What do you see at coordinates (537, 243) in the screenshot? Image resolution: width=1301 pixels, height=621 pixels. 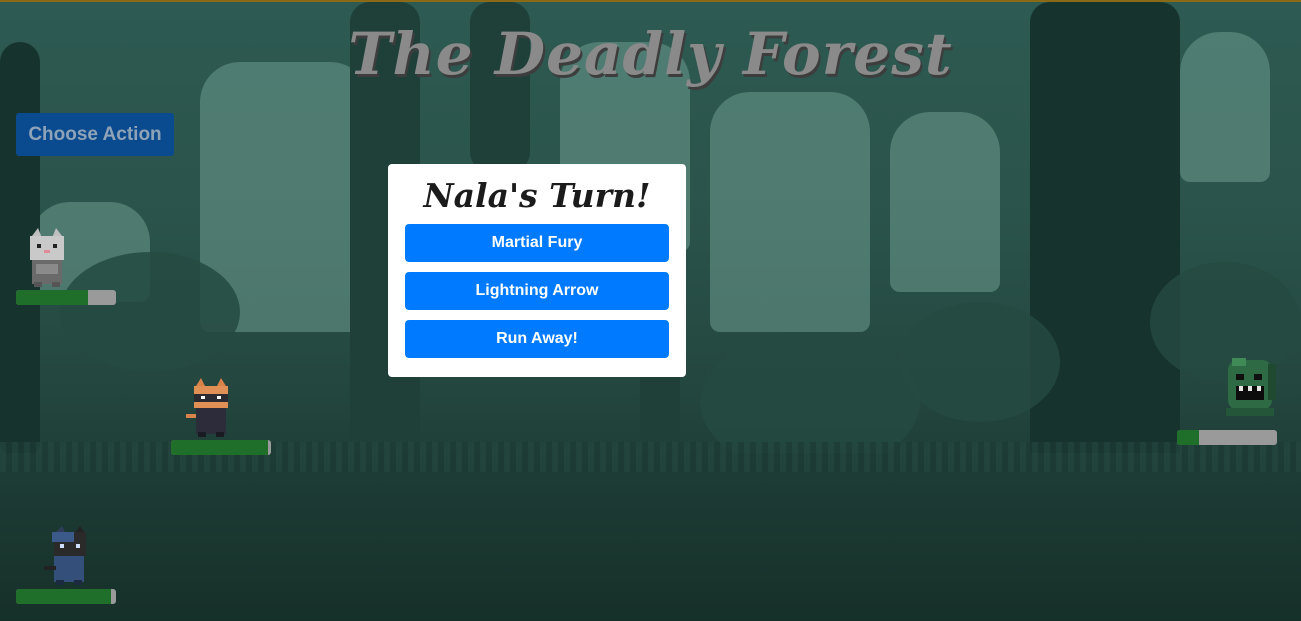 I see `martial-fury-button: Martial Fury` at bounding box center [537, 243].